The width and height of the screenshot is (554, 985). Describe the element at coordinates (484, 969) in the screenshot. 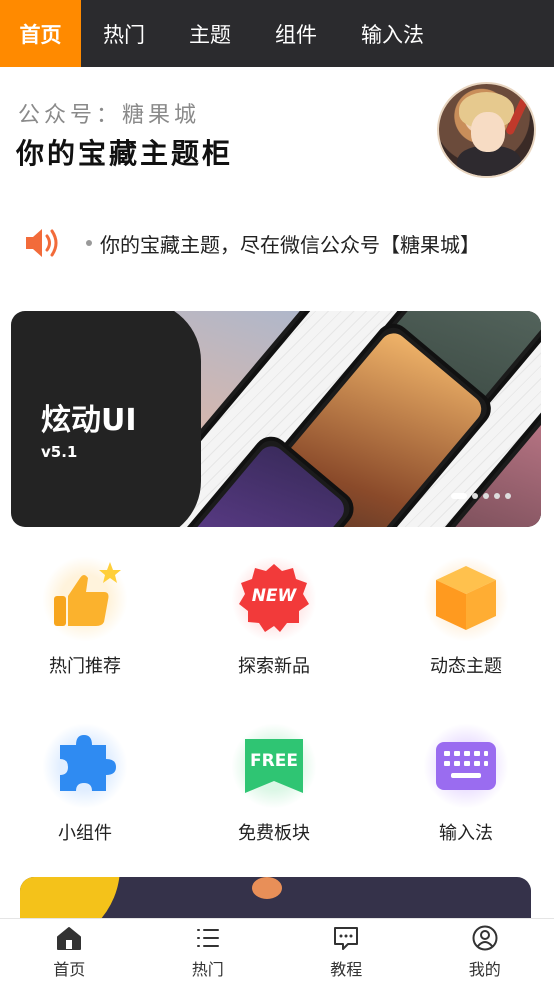

I see `bottom-nav-label: 我的` at that location.